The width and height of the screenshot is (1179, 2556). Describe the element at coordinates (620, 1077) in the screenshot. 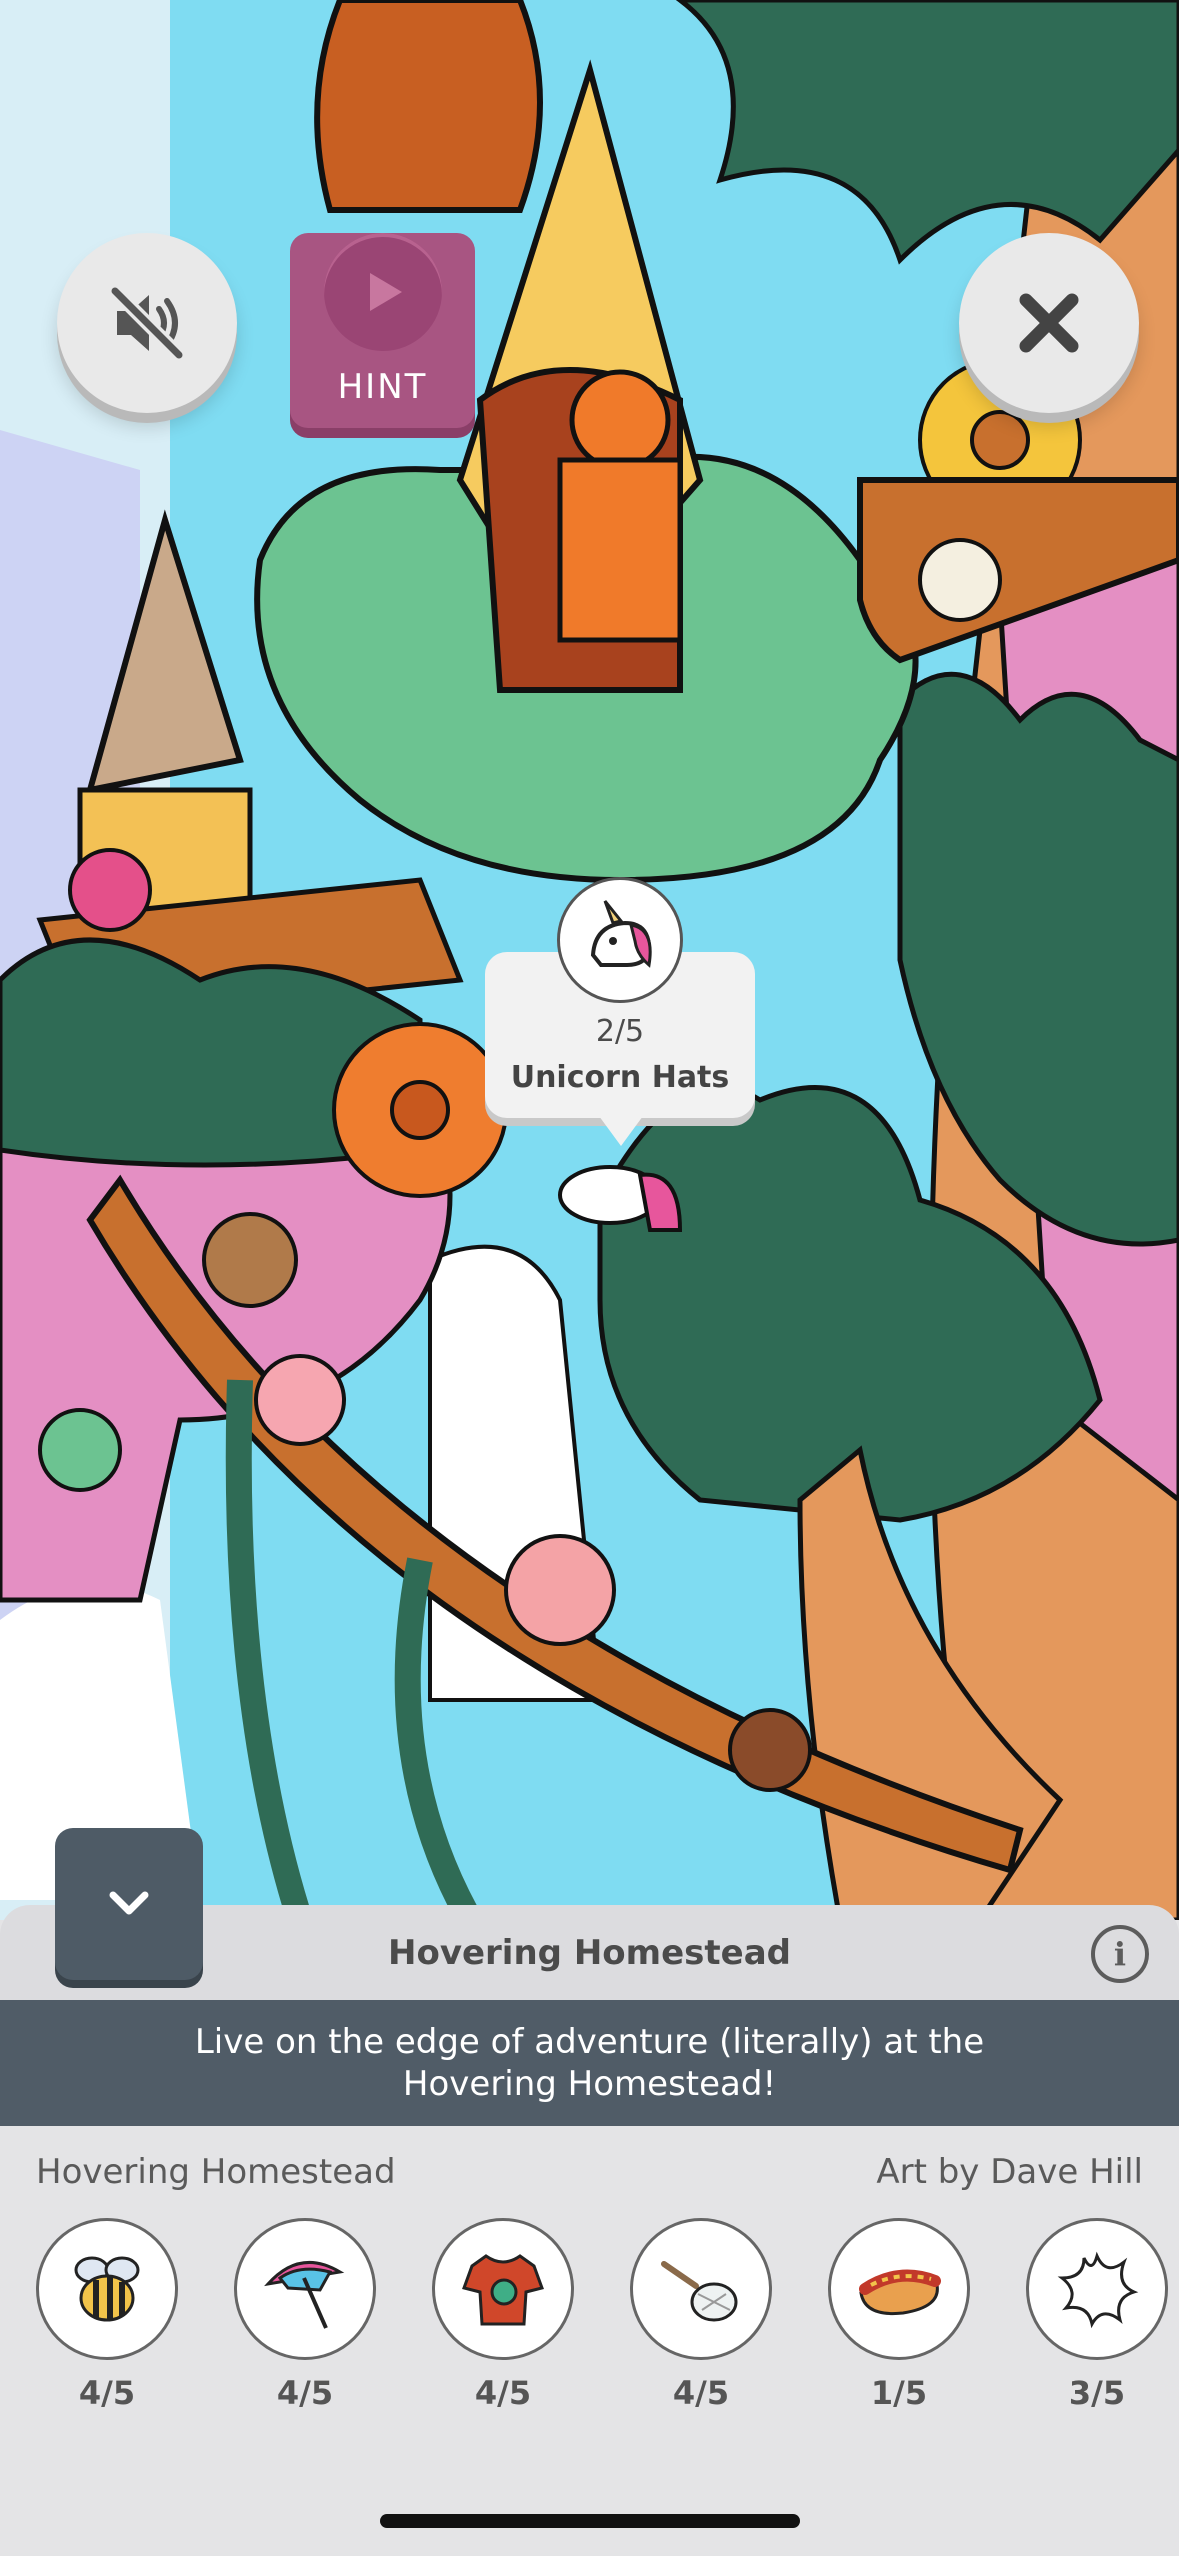

I see `item-name: Unicorn Hats` at that location.